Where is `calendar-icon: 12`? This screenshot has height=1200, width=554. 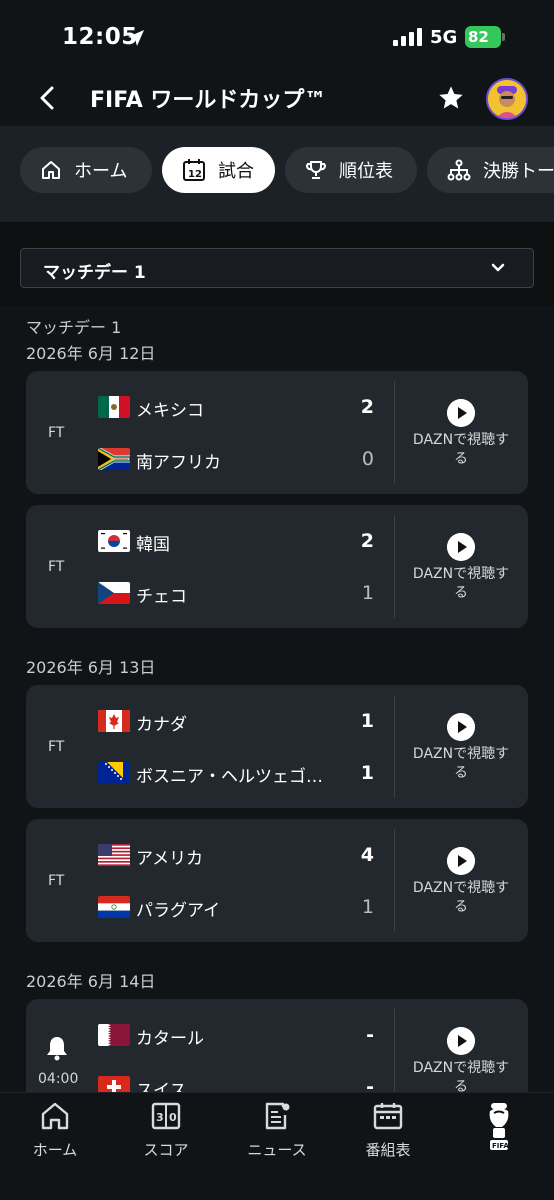
calendar-icon: 12 is located at coordinates (194, 170).